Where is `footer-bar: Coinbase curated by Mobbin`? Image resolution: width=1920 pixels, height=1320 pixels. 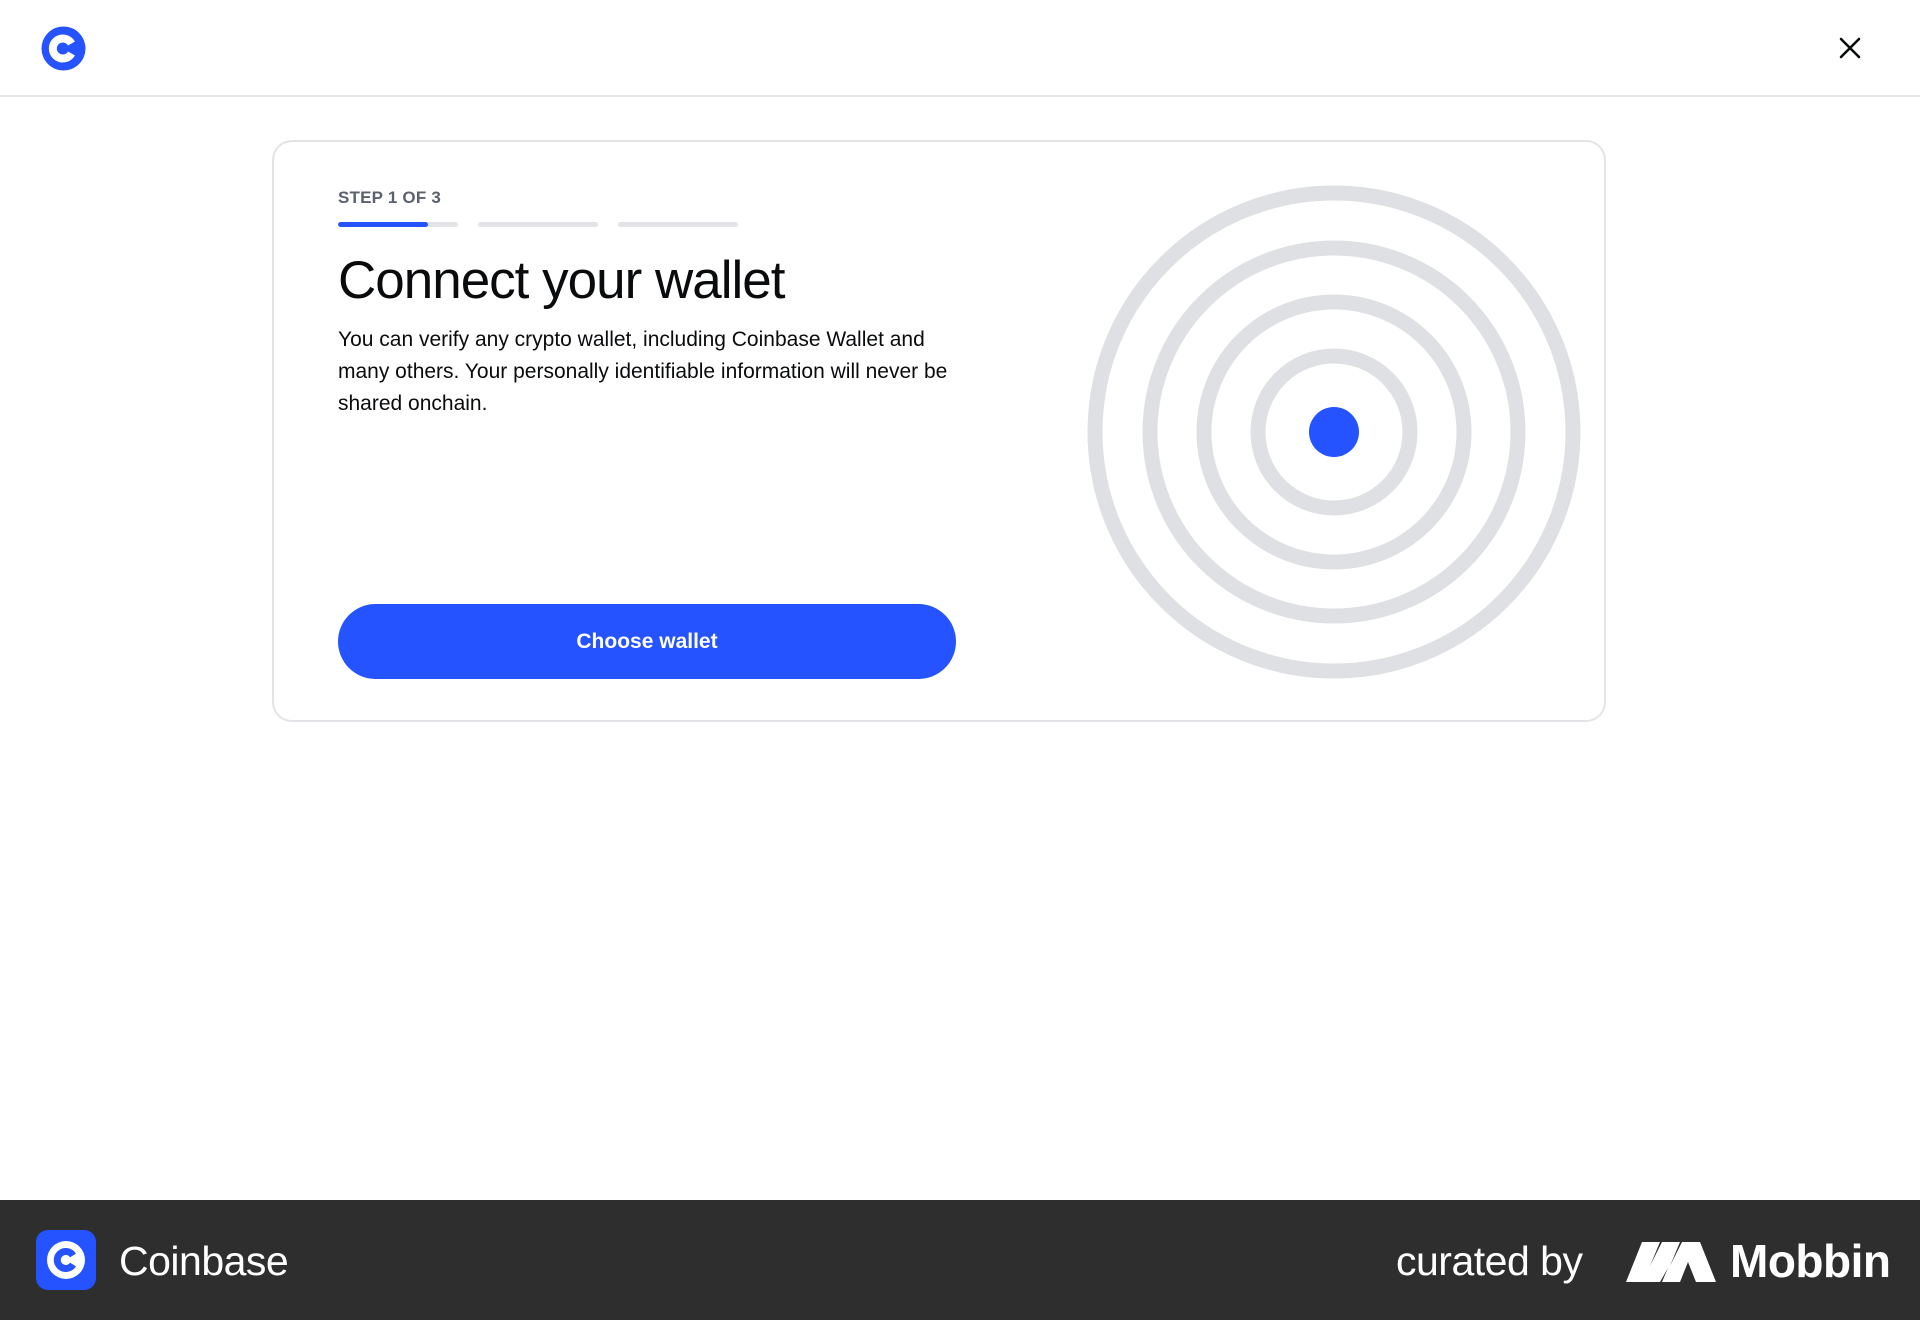 footer-bar: Coinbase curated by Mobbin is located at coordinates (960, 1260).